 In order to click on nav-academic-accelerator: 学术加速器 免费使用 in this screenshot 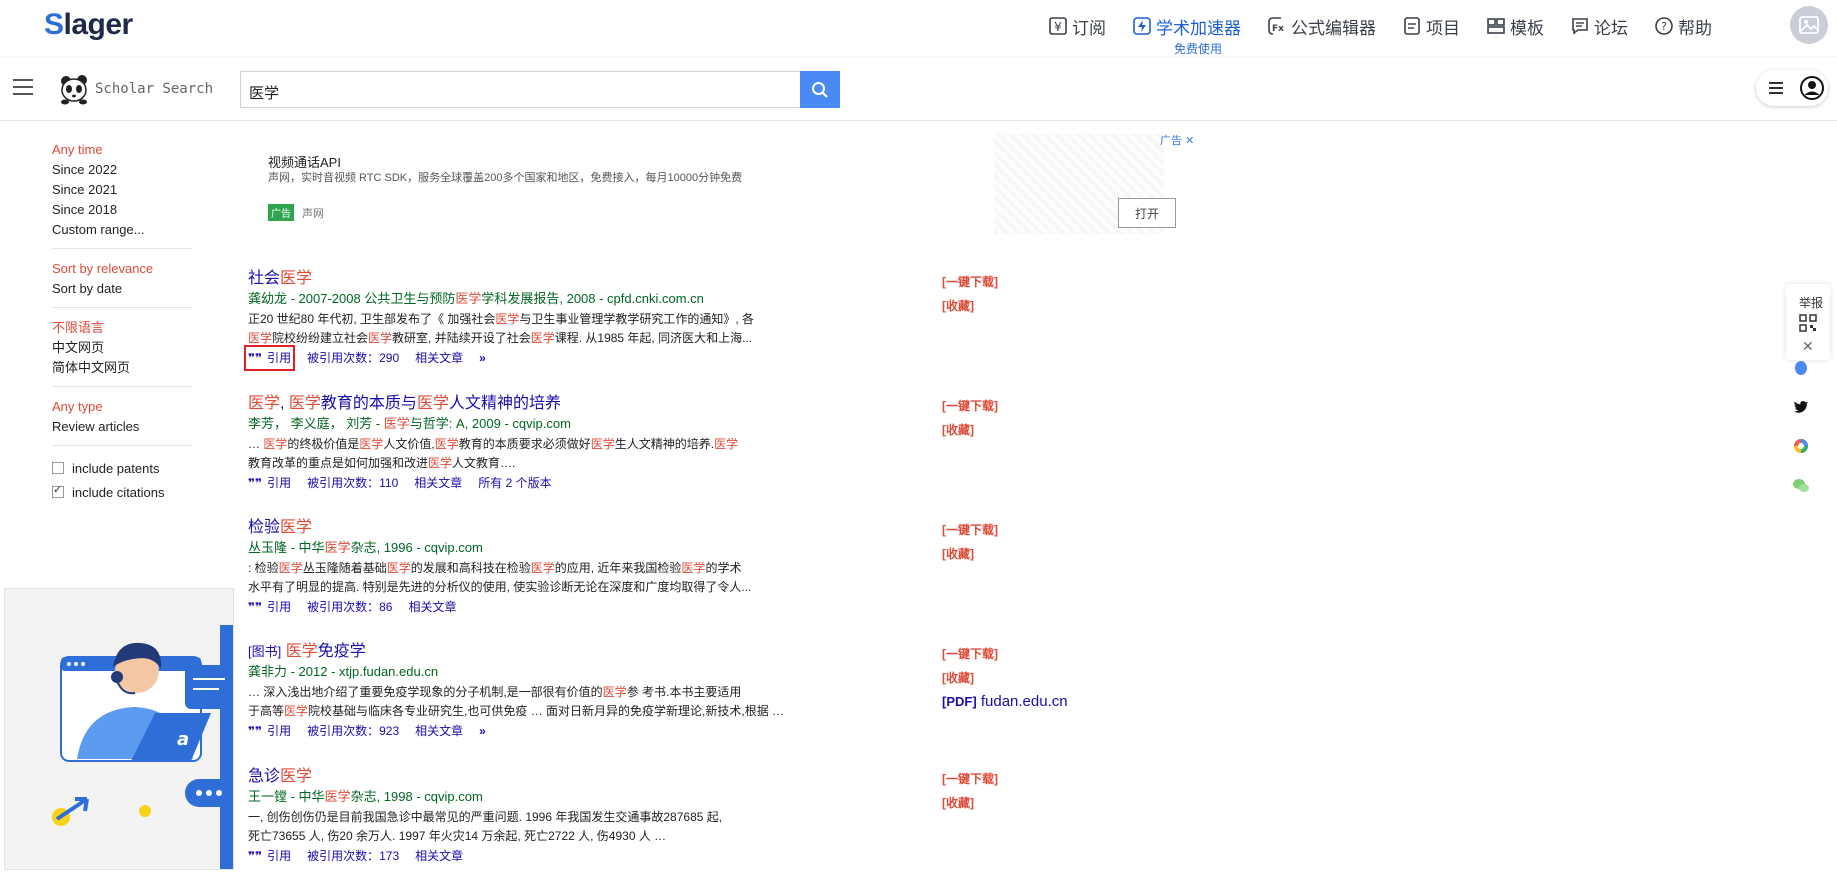, I will do `click(1186, 35)`.